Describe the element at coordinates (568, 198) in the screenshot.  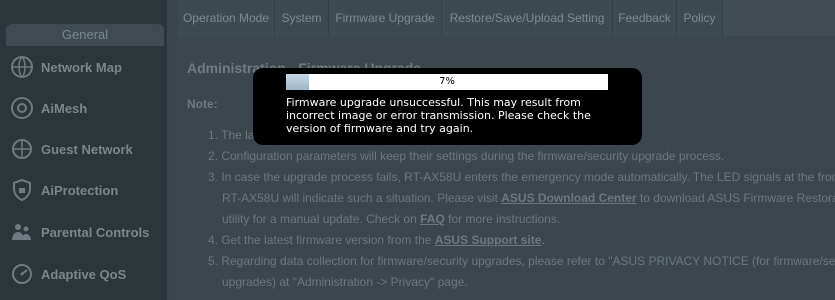
I see `asus-download-center-link: ASUS Download Center` at that location.